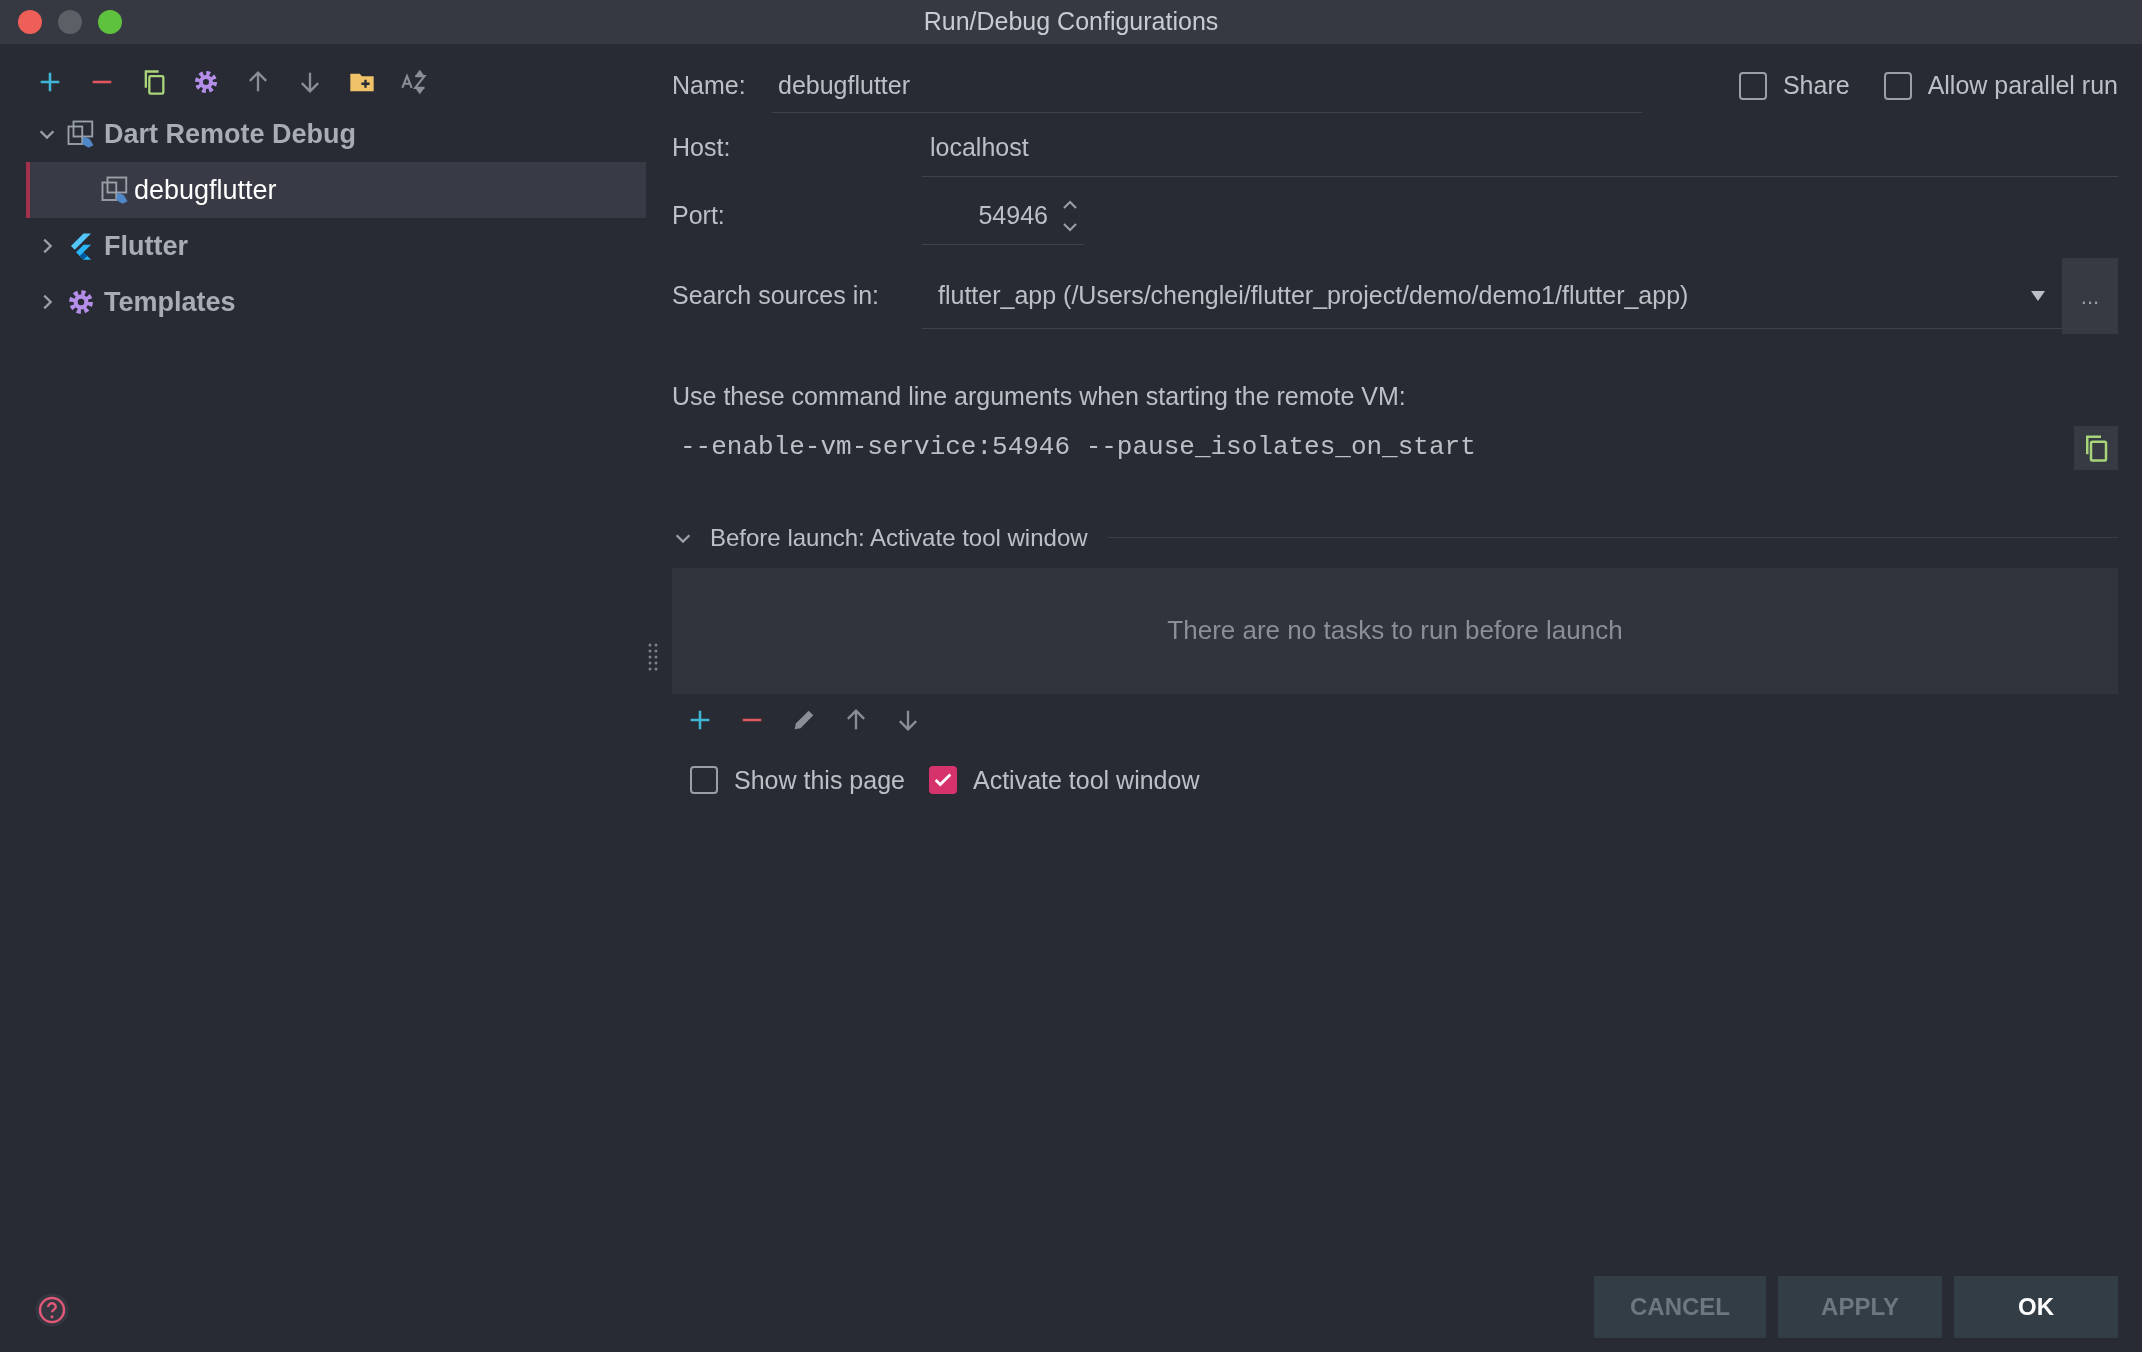 This screenshot has width=2142, height=1352. I want to click on arguments-text: --enable-vm-service:54946 --pause_isolates_on_start, so click(1078, 447).